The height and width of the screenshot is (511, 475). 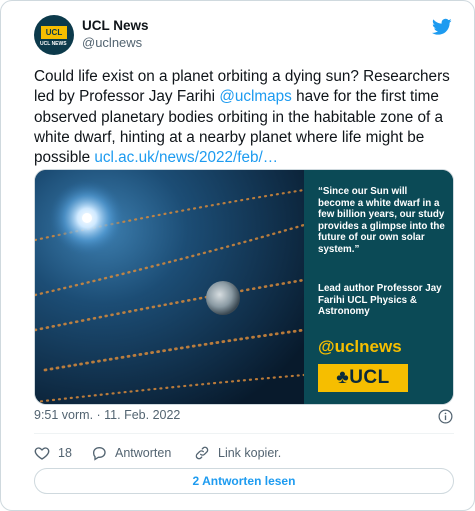 I want to click on avatar: UCL UCL NEWS, so click(x=54, y=35).